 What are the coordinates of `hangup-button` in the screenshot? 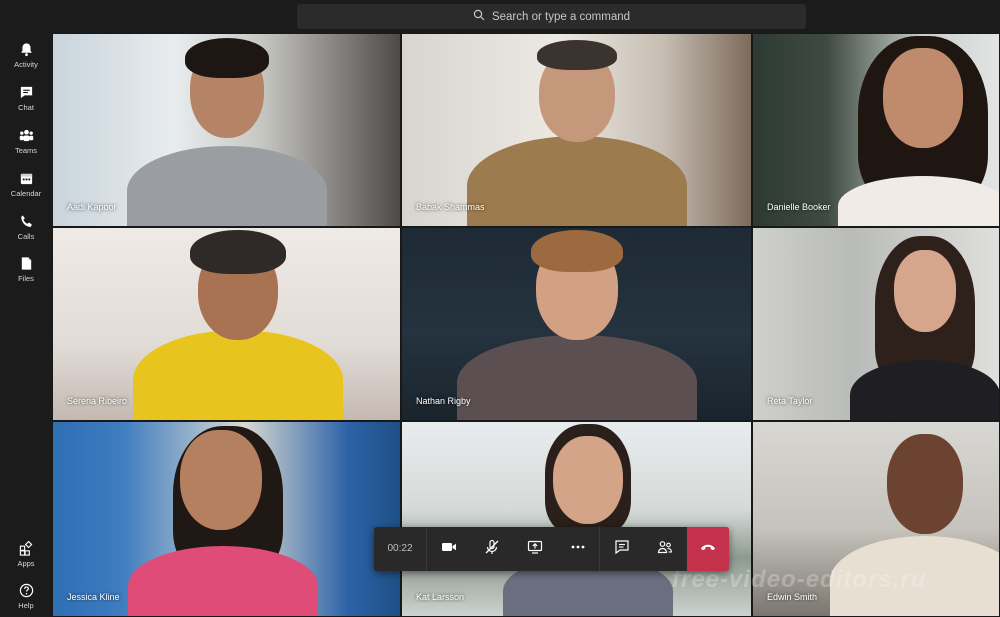 It's located at (708, 549).